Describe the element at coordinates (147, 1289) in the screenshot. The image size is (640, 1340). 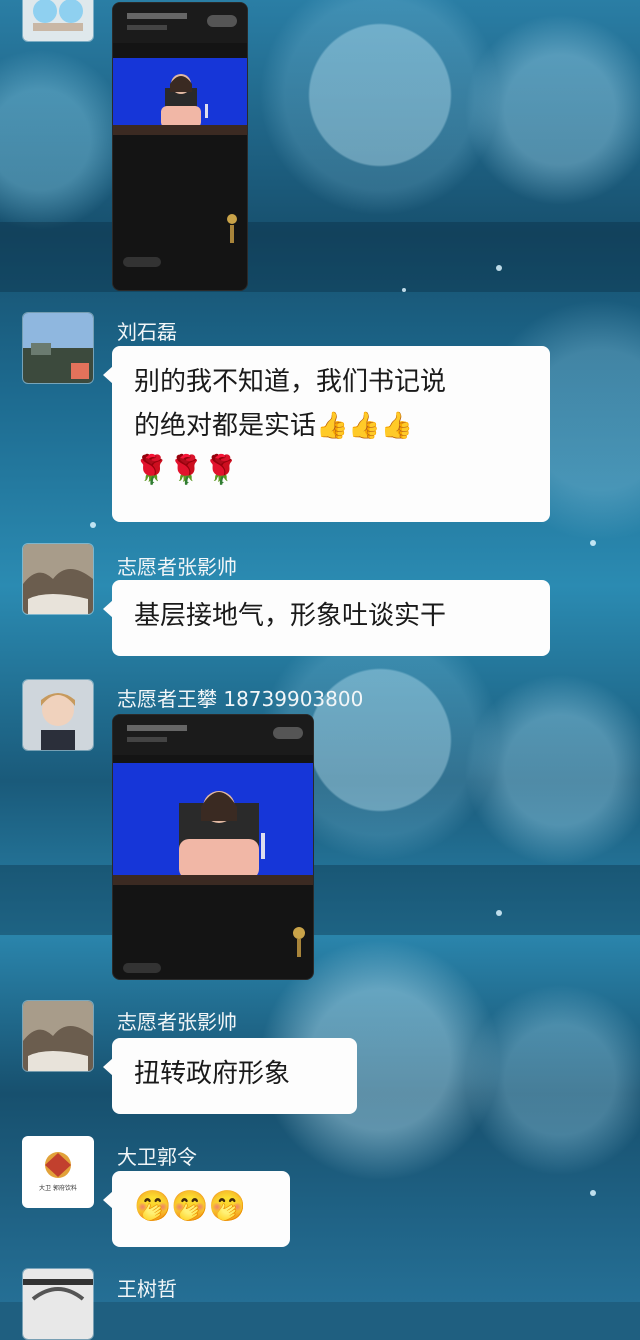
I see `sender-name: 王树哲` at that location.